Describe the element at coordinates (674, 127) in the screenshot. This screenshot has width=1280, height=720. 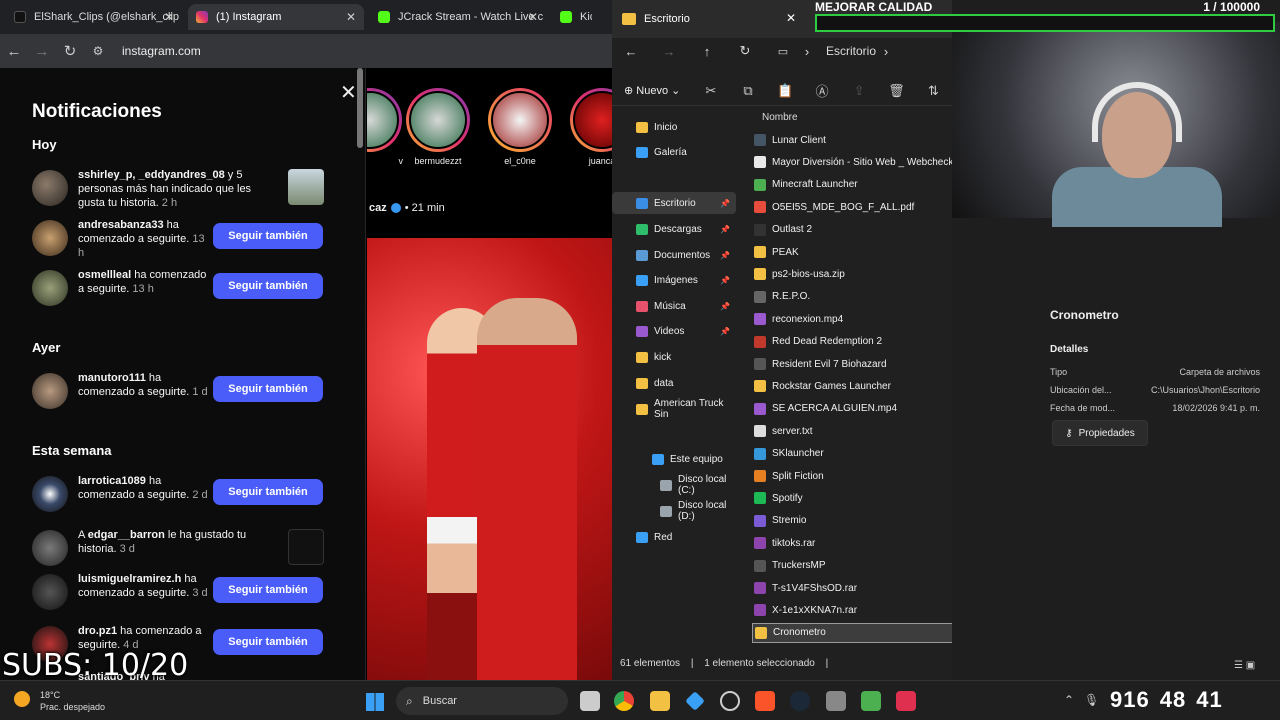
I see `sidebar-item: Inicio` at that location.